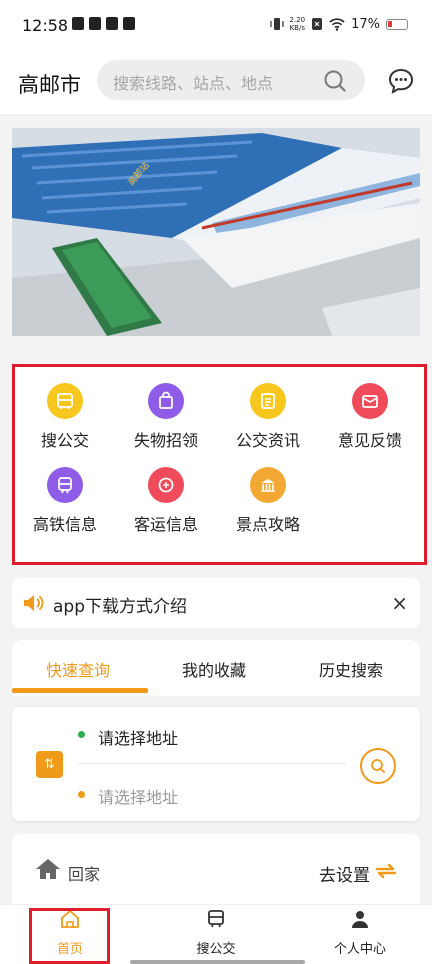 Image resolution: width=432 pixels, height=964 pixels. Describe the element at coordinates (216, 603) in the screenshot. I see `notice-bar: app下载方式介绍 ×` at that location.